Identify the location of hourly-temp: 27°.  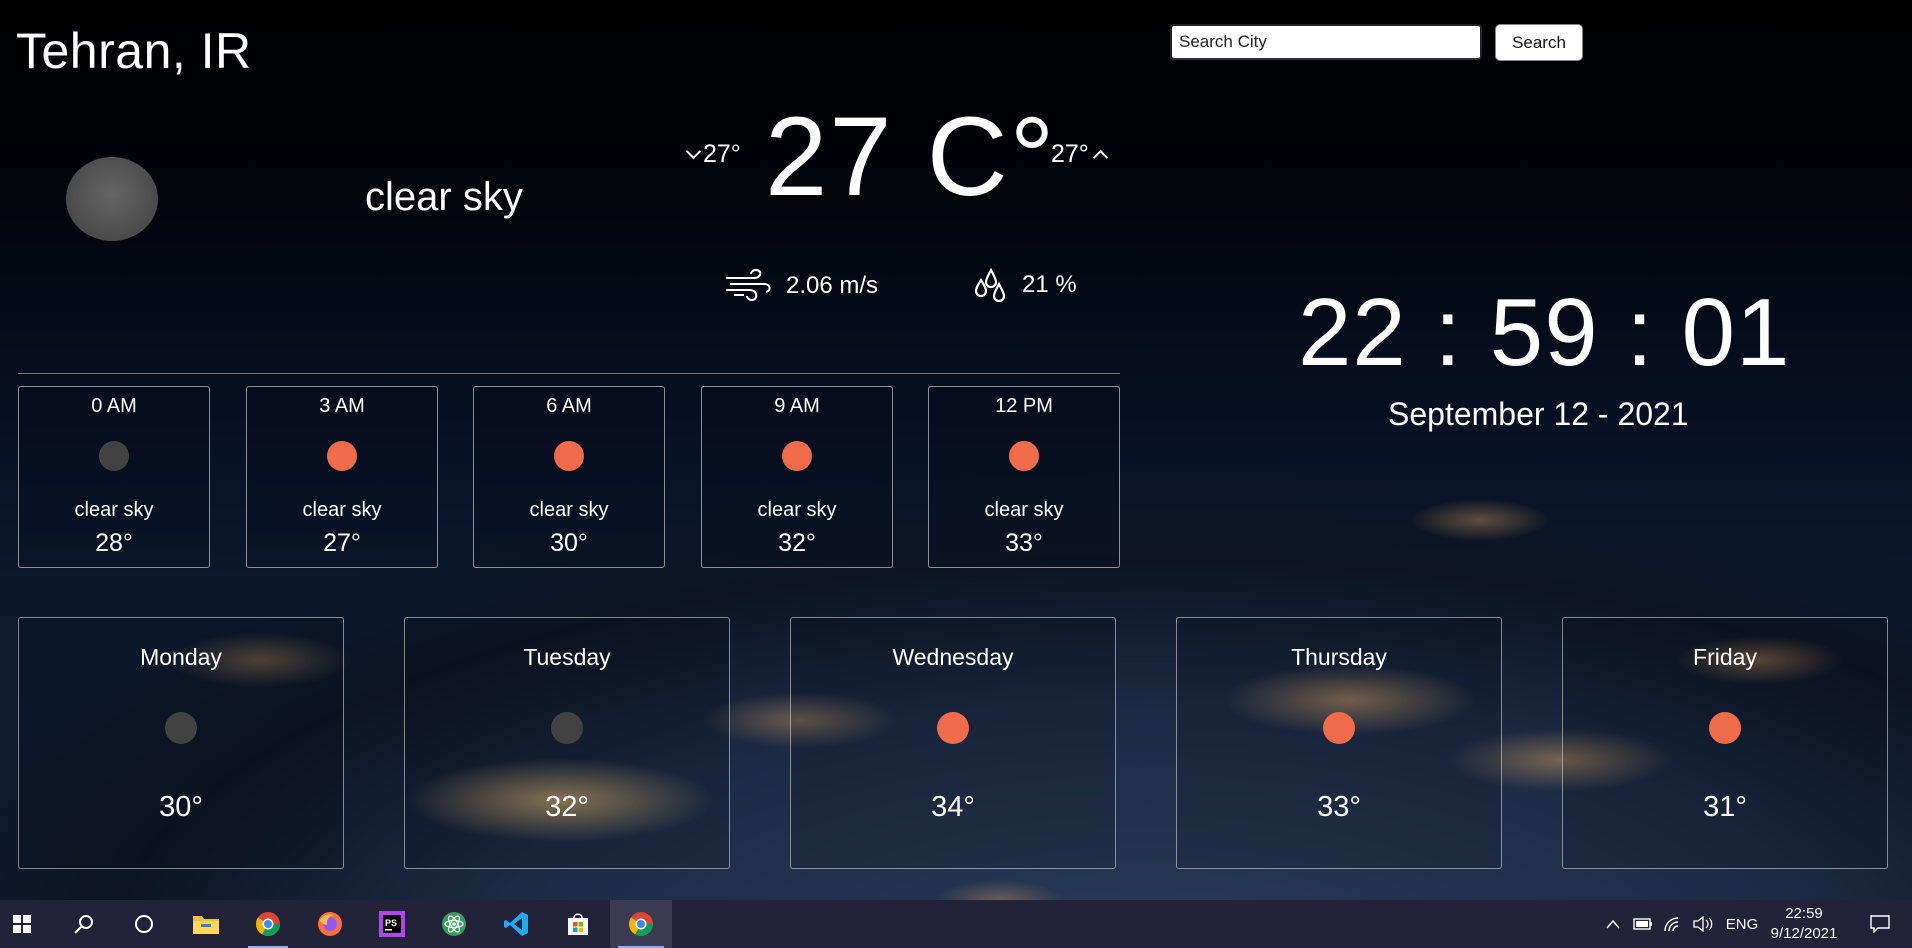
(342, 543).